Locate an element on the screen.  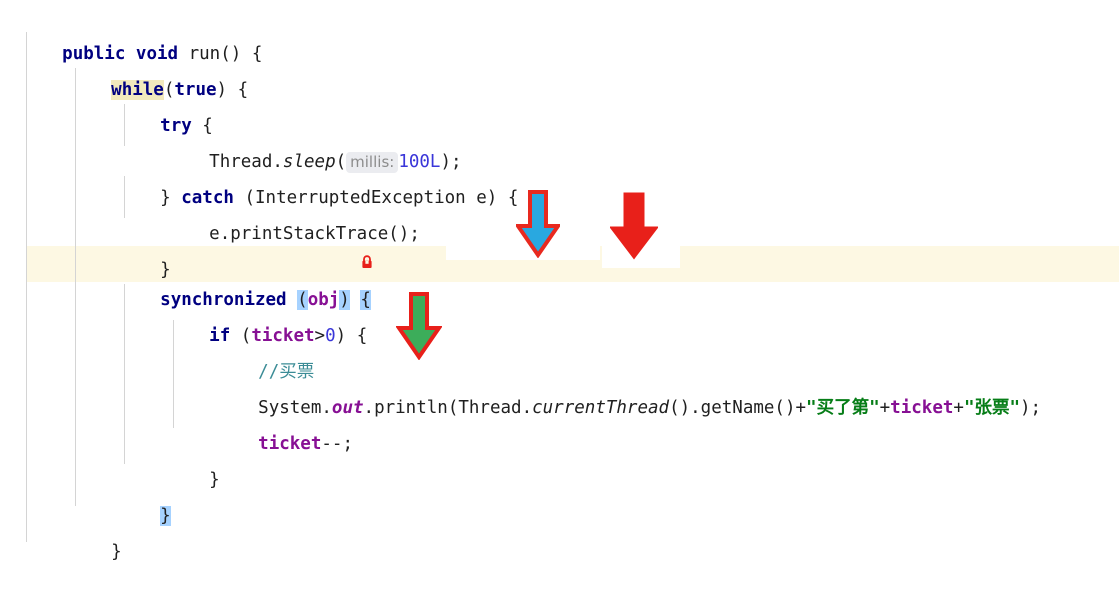
blue-down-arrow is located at coordinates (538, 224).